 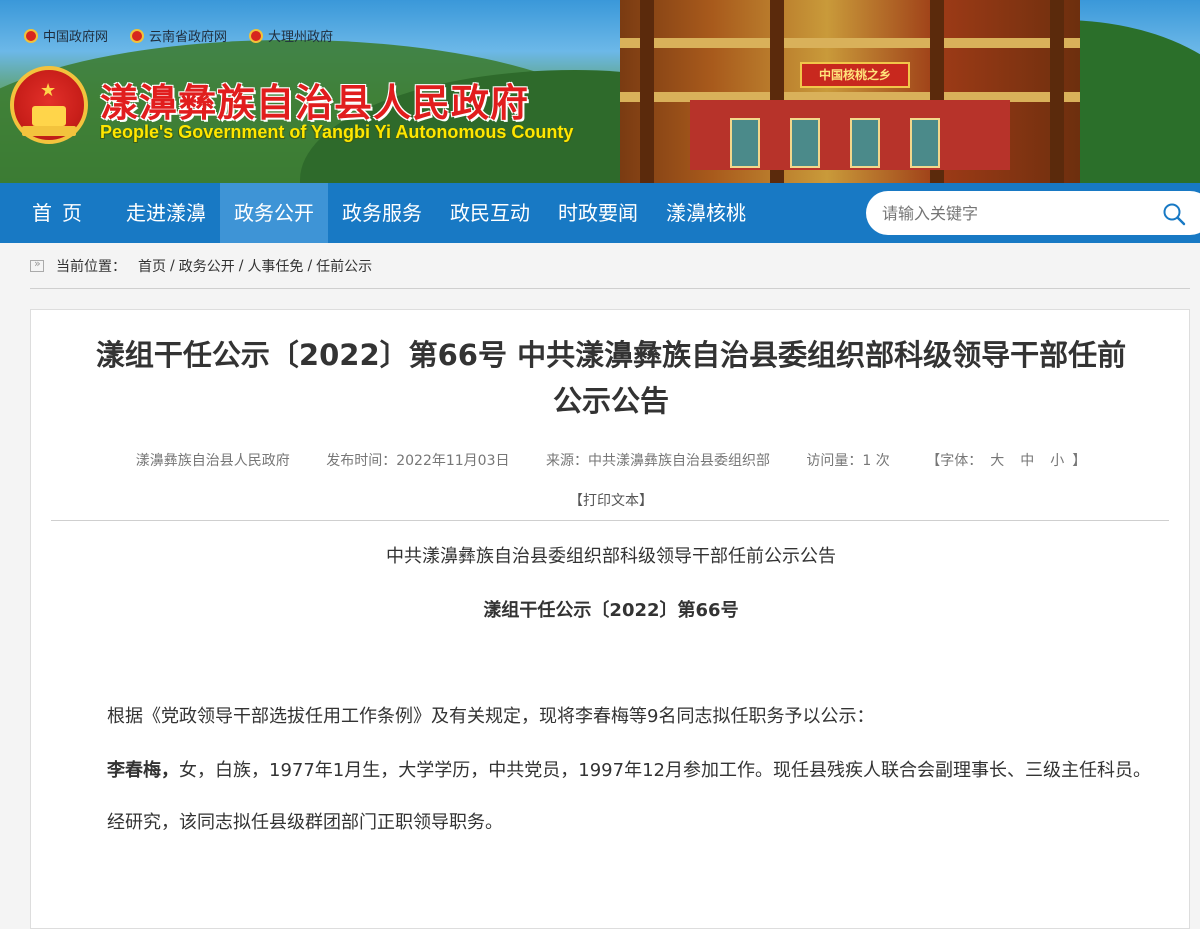 I want to click on font-large-button: 大, so click(x=997, y=461).